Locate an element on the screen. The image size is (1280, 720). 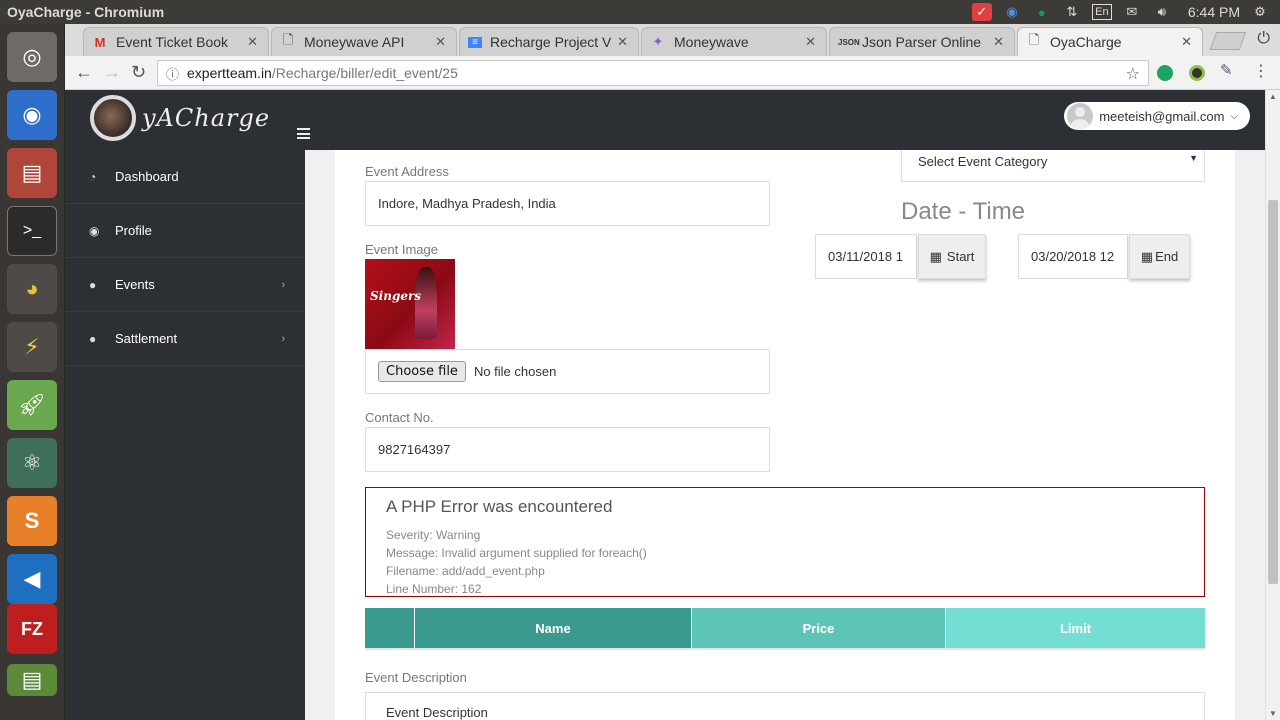
files-icon: ▤ is located at coordinates (32, 173).